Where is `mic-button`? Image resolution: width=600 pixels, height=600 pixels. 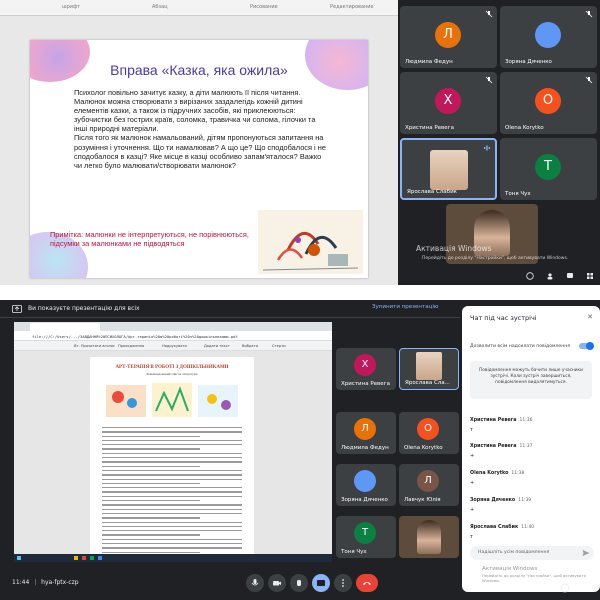
mic-button is located at coordinates (255, 583).